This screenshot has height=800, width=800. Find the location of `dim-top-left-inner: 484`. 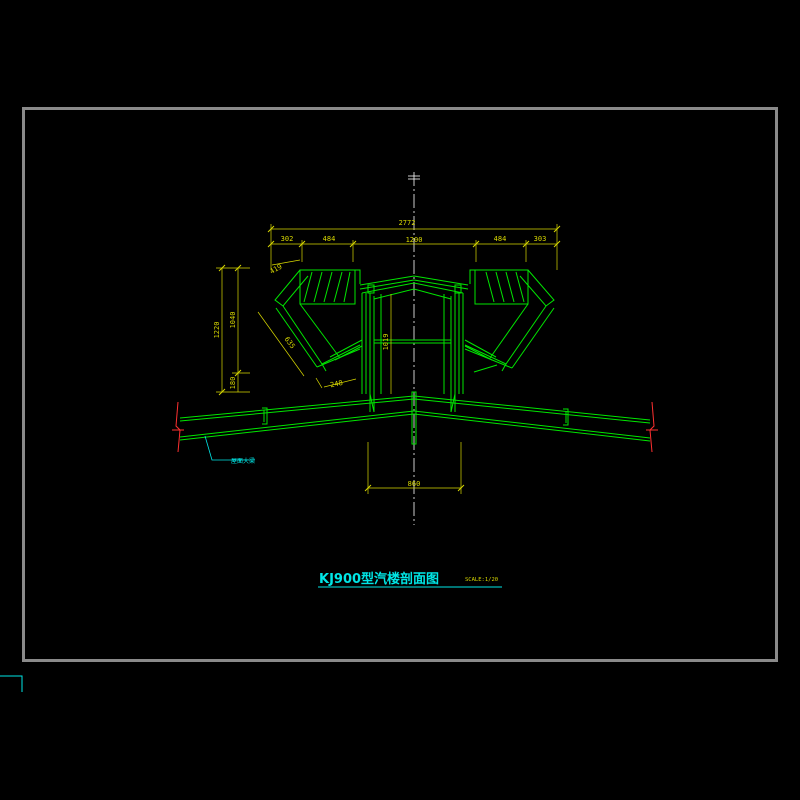

dim-top-left-inner: 484 is located at coordinates (329, 239).